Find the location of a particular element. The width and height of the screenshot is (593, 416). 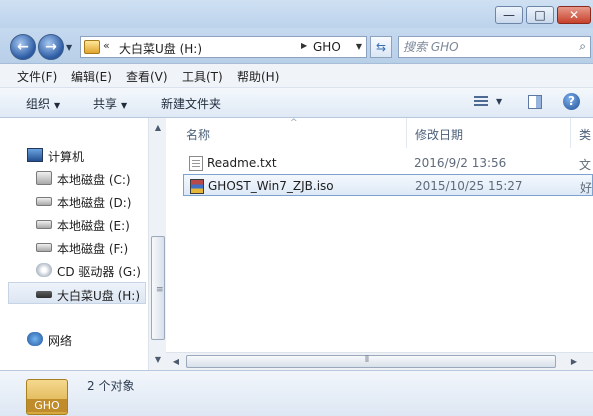

grip-icon: ≡ is located at coordinates (160, 290).